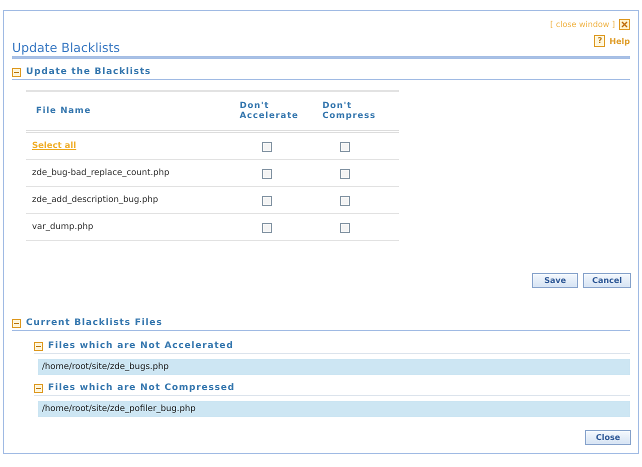  What do you see at coordinates (608, 437) in the screenshot?
I see `close-button: Close` at bounding box center [608, 437].